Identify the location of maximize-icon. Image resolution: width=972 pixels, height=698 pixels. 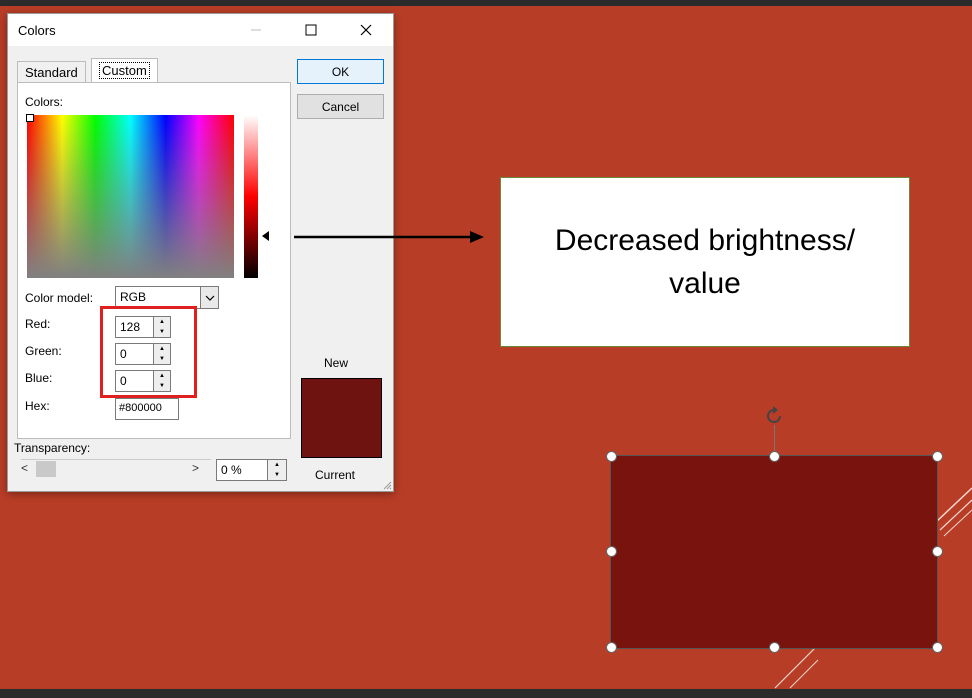
(311, 30).